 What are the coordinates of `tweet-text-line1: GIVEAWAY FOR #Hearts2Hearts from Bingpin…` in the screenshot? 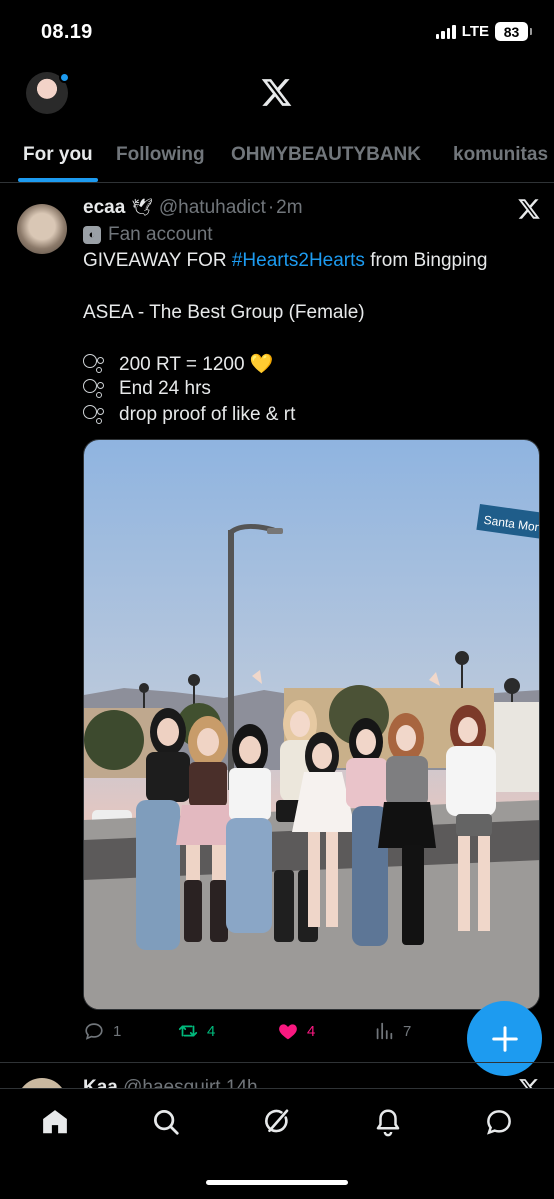 It's located at (285, 261).